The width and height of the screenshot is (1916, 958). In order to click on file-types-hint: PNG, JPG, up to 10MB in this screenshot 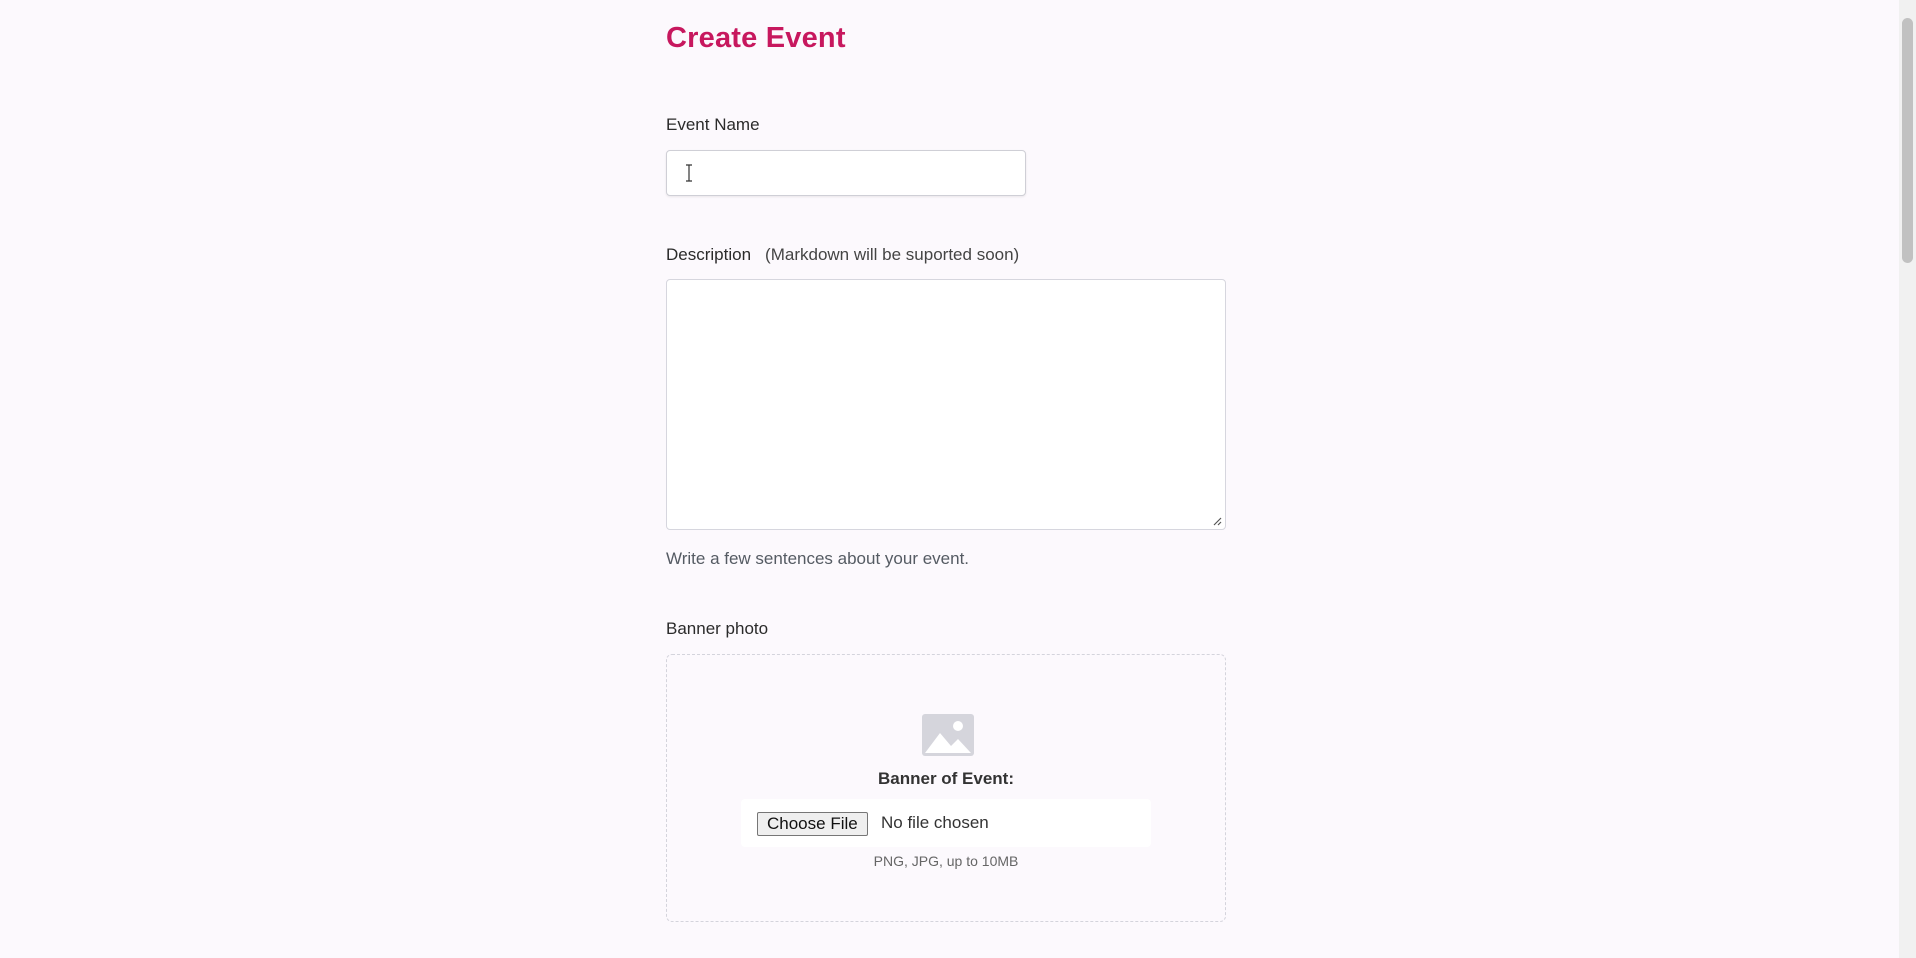, I will do `click(946, 861)`.